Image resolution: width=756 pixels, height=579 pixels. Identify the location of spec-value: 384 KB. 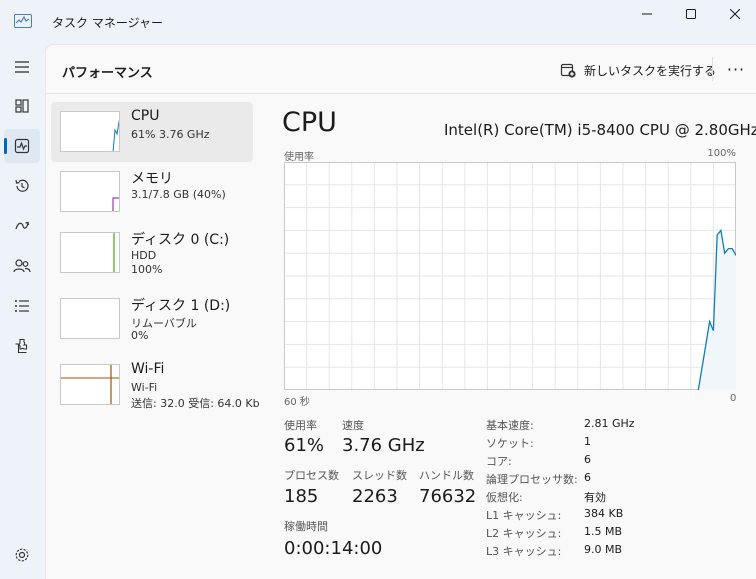
(604, 513).